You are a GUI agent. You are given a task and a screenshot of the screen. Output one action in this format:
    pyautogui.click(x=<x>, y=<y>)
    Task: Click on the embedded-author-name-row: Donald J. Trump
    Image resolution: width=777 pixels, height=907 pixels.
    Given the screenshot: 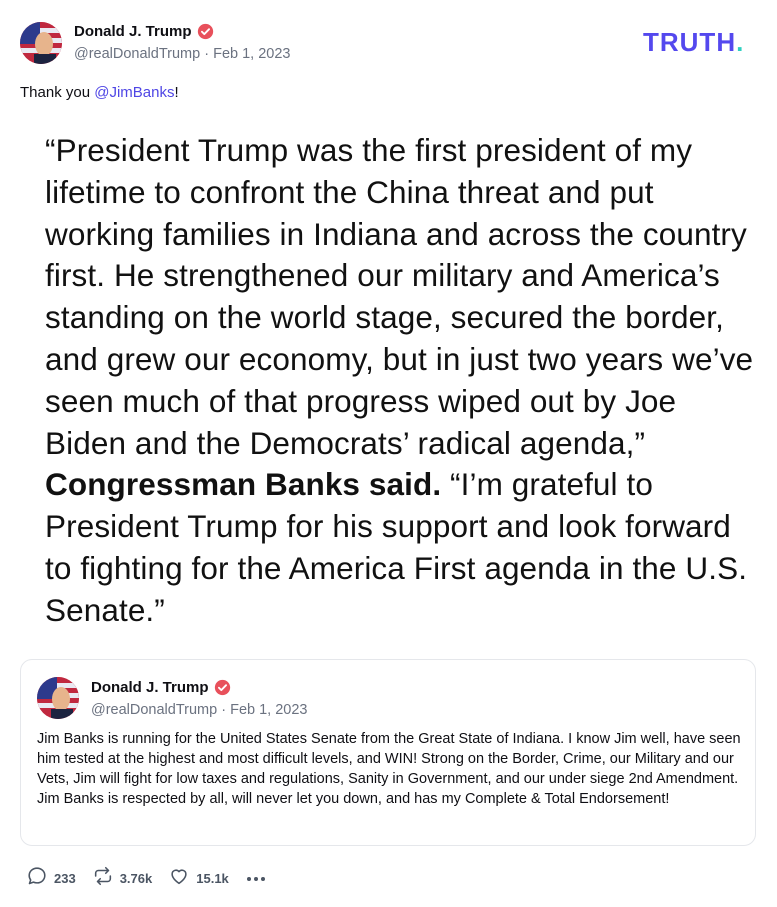 What is the action you would take?
    pyautogui.click(x=161, y=687)
    